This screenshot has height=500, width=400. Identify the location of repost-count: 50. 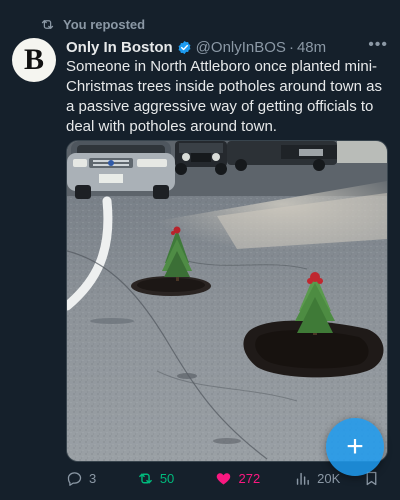
(167, 478).